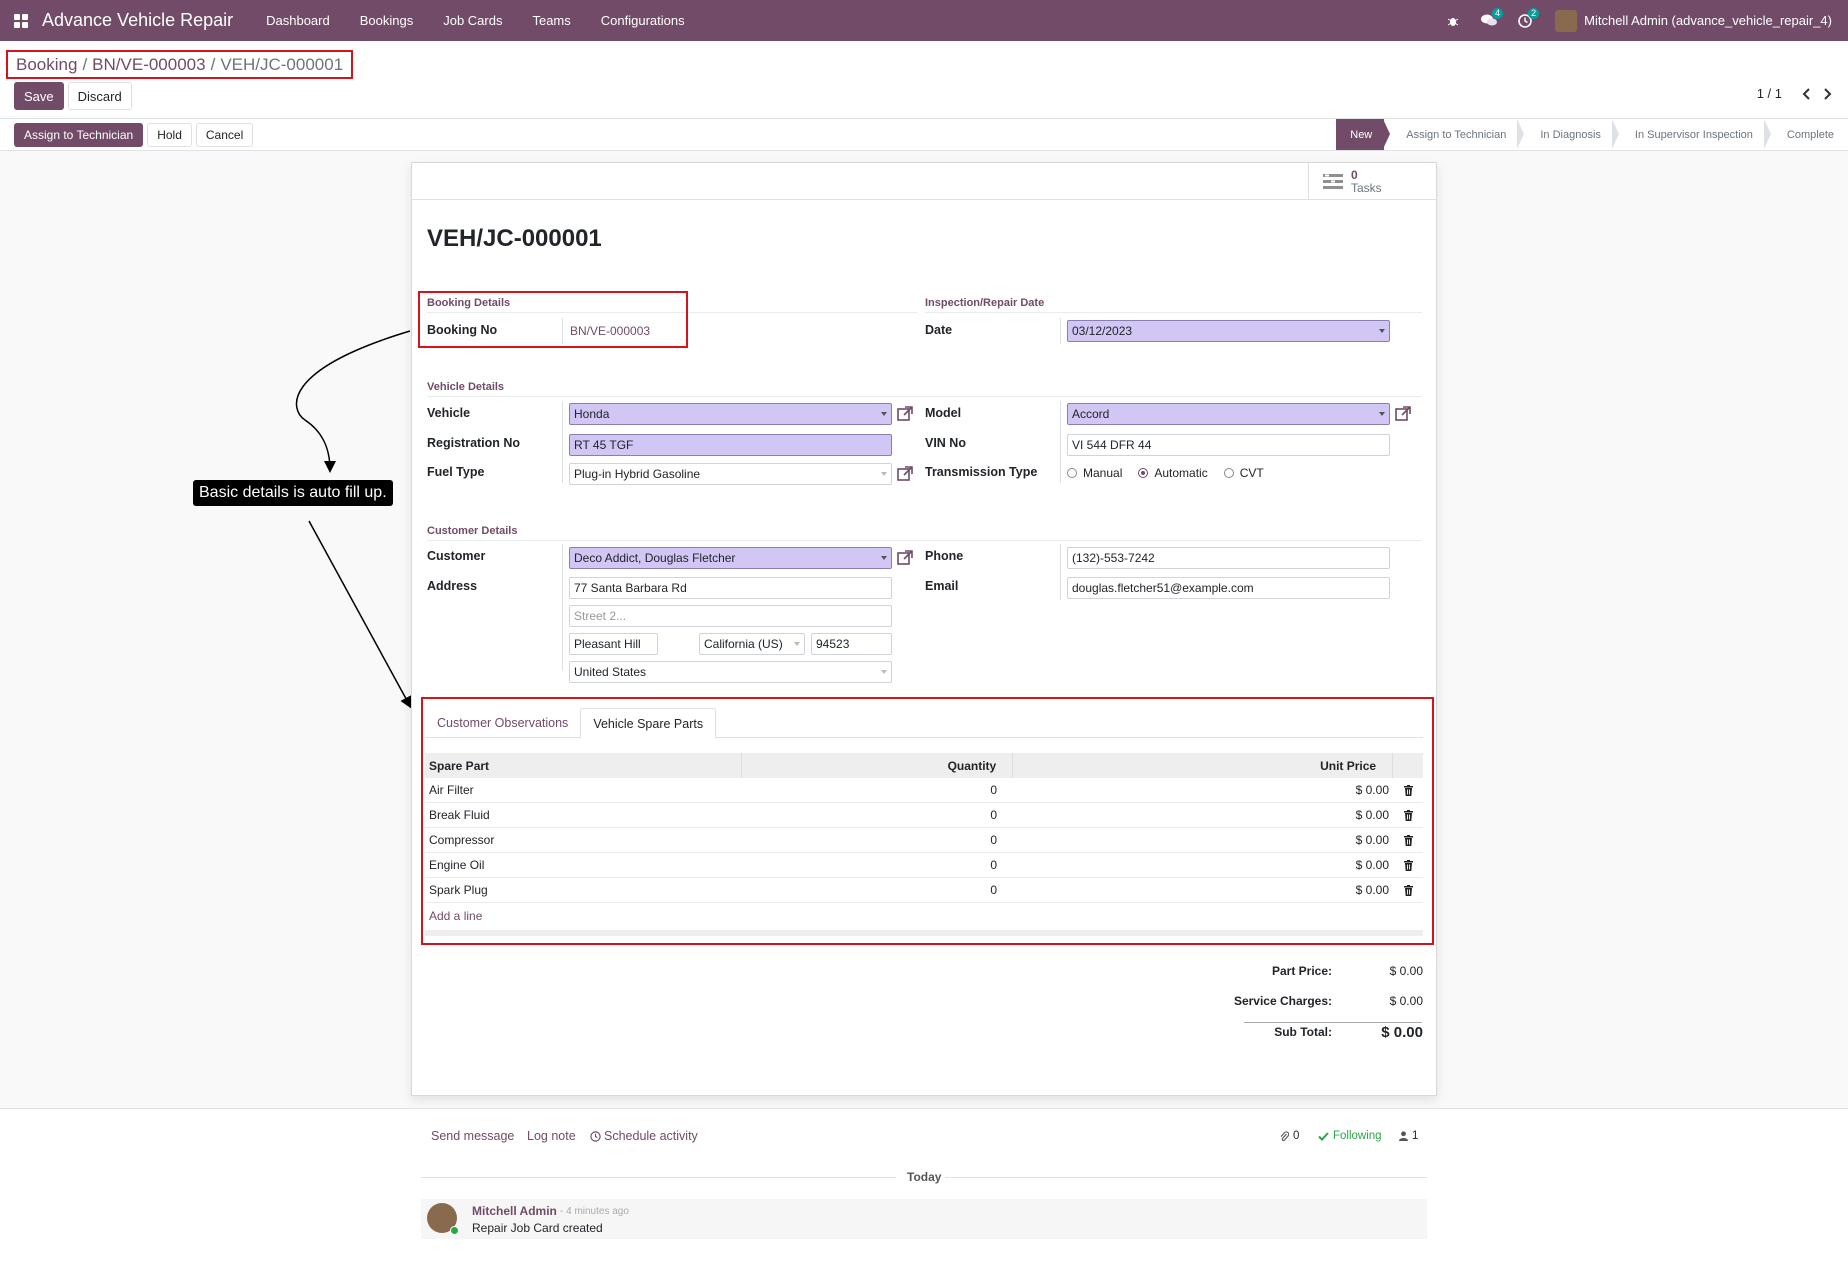 This screenshot has height=1286, width=1848. What do you see at coordinates (1406, 1001) in the screenshot?
I see `service-charges-value: $ 0.00` at bounding box center [1406, 1001].